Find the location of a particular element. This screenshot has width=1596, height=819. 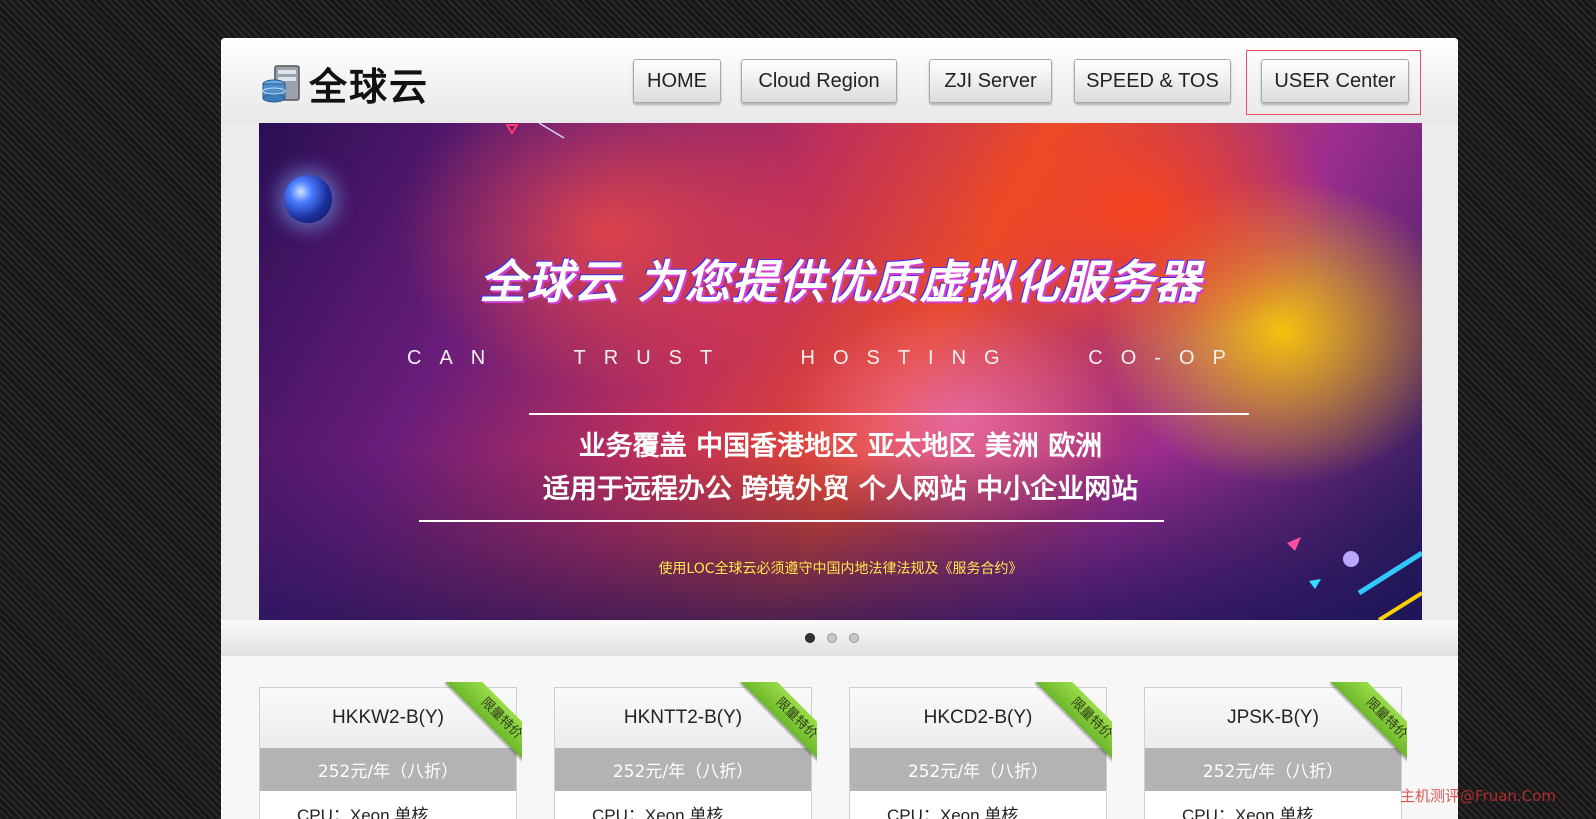

banner-coverage-text: 业务覆盖 中国香港地区 亚太地区 美洲 欧洲 is located at coordinates (840, 446).